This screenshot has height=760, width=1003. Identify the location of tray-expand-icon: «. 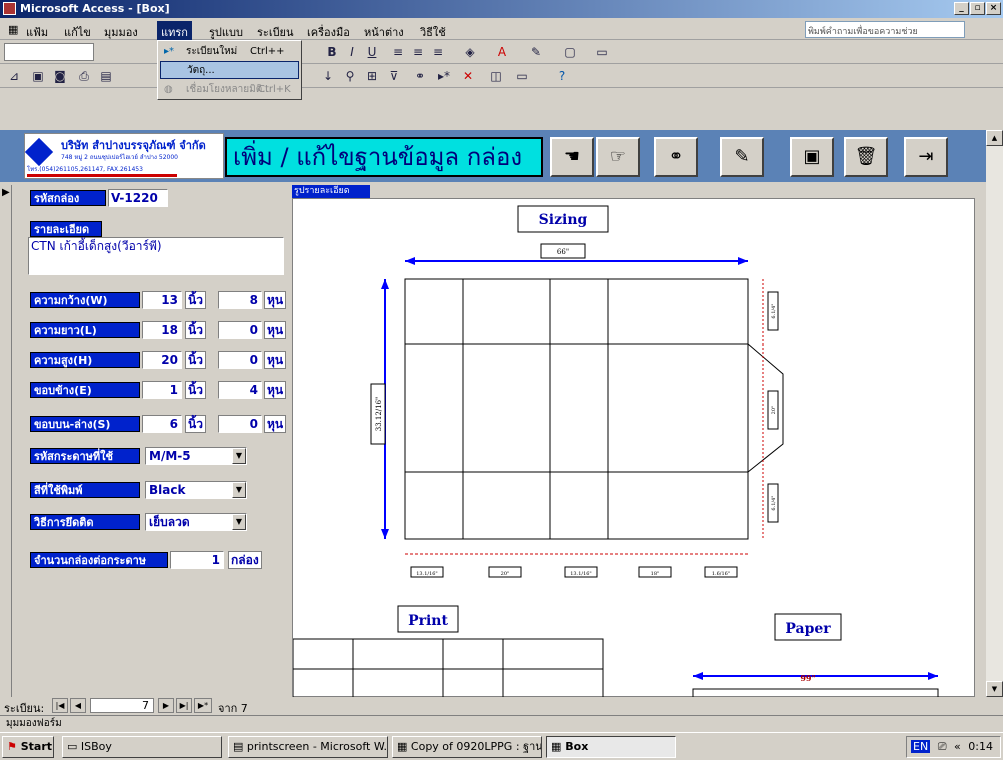
(957, 746).